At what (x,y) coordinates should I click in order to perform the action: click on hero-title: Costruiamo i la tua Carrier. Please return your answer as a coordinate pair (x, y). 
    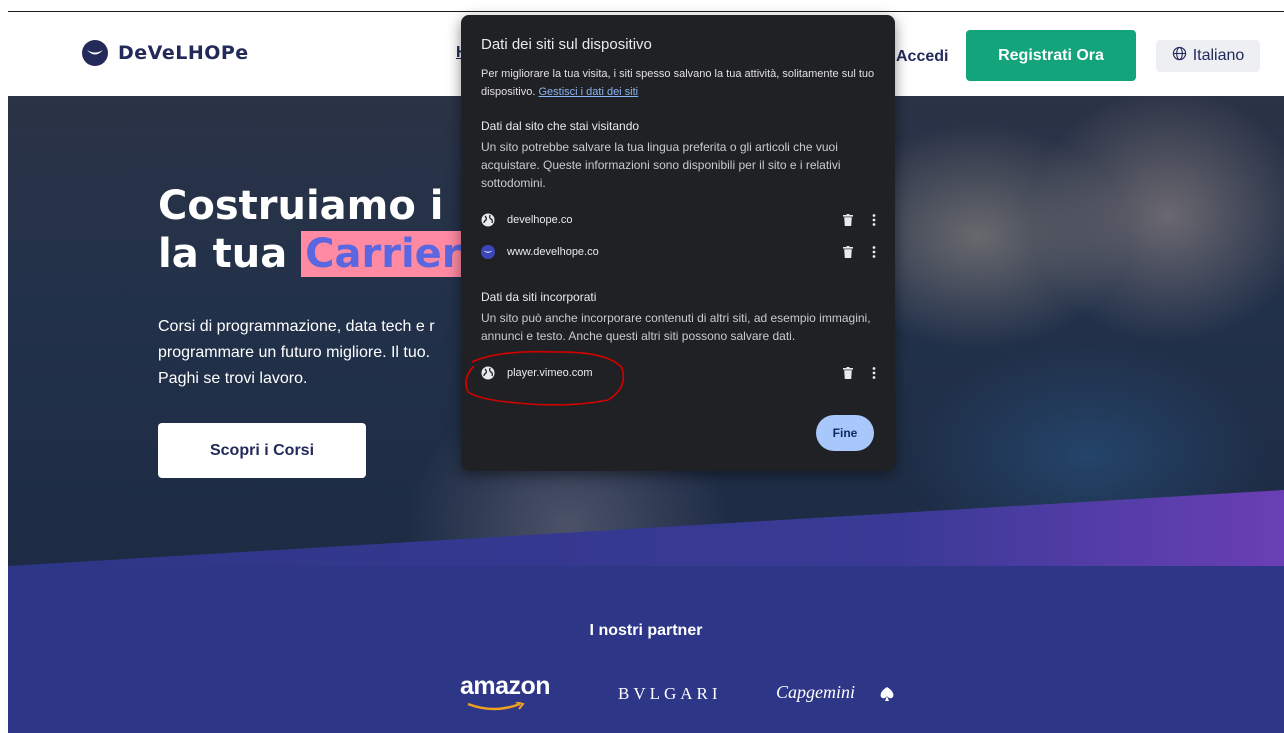
    Looking at the image, I should click on (312, 230).